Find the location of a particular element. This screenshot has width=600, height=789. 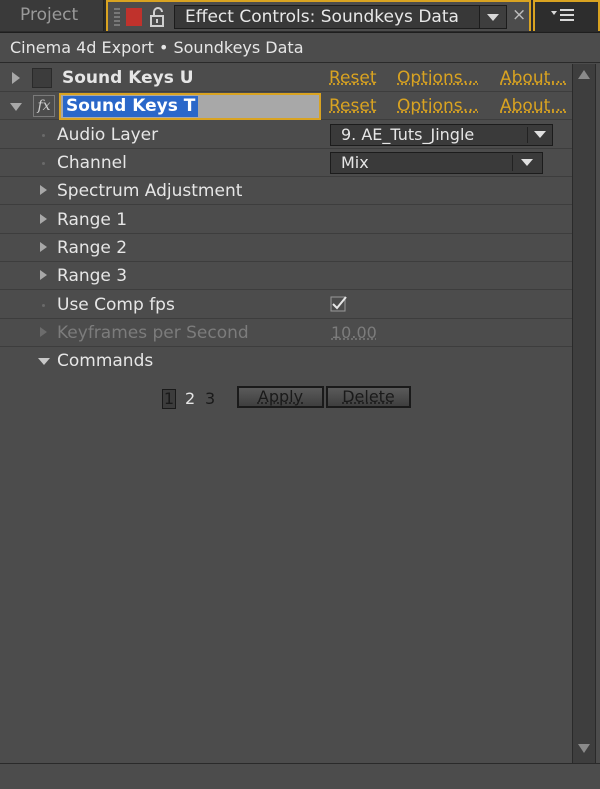

property-commands: Commands is located at coordinates (286, 361).